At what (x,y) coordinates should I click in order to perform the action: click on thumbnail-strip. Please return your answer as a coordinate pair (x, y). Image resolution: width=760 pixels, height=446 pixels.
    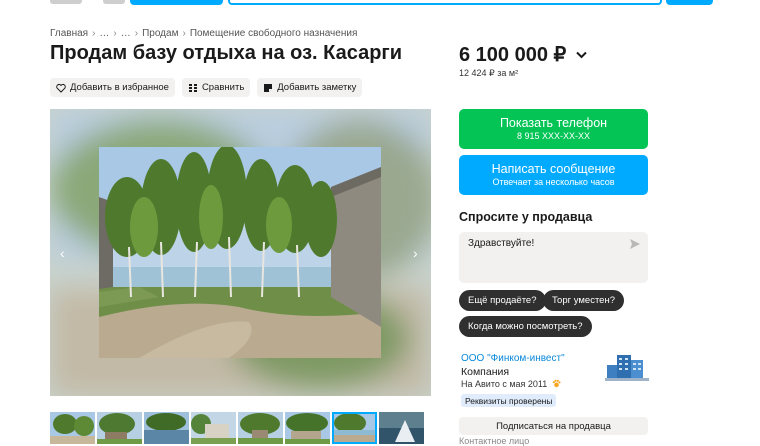
    Looking at the image, I should click on (237, 428).